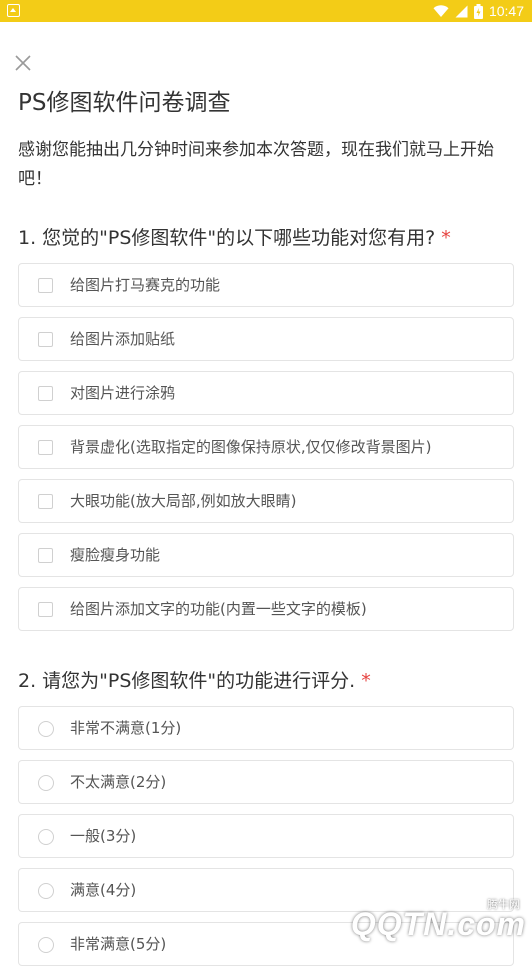 Image resolution: width=532 pixels, height=966 pixels. I want to click on option-label: 瘦脸瘦身功能, so click(115, 555).